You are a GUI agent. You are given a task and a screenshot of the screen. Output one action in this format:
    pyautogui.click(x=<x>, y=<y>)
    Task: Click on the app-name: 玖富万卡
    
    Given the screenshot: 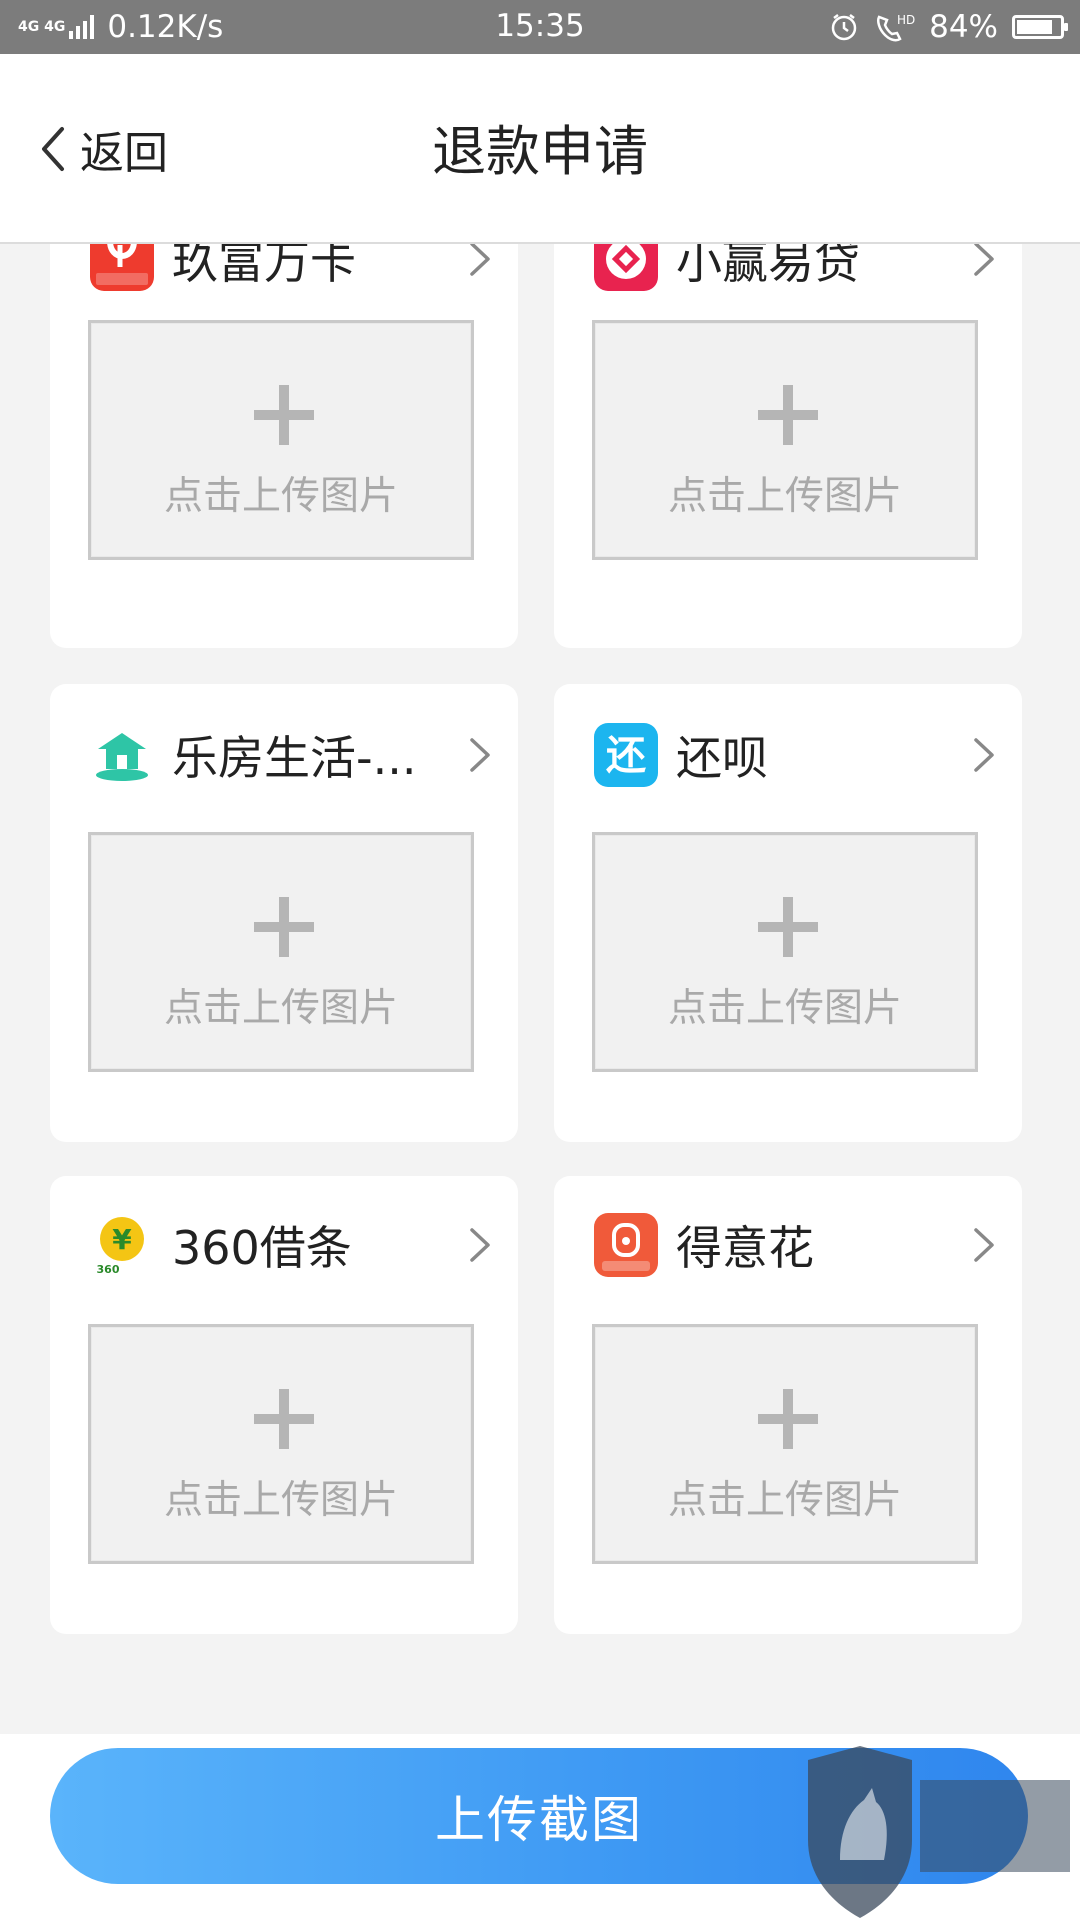 What is the action you would take?
    pyautogui.click(x=264, y=266)
    